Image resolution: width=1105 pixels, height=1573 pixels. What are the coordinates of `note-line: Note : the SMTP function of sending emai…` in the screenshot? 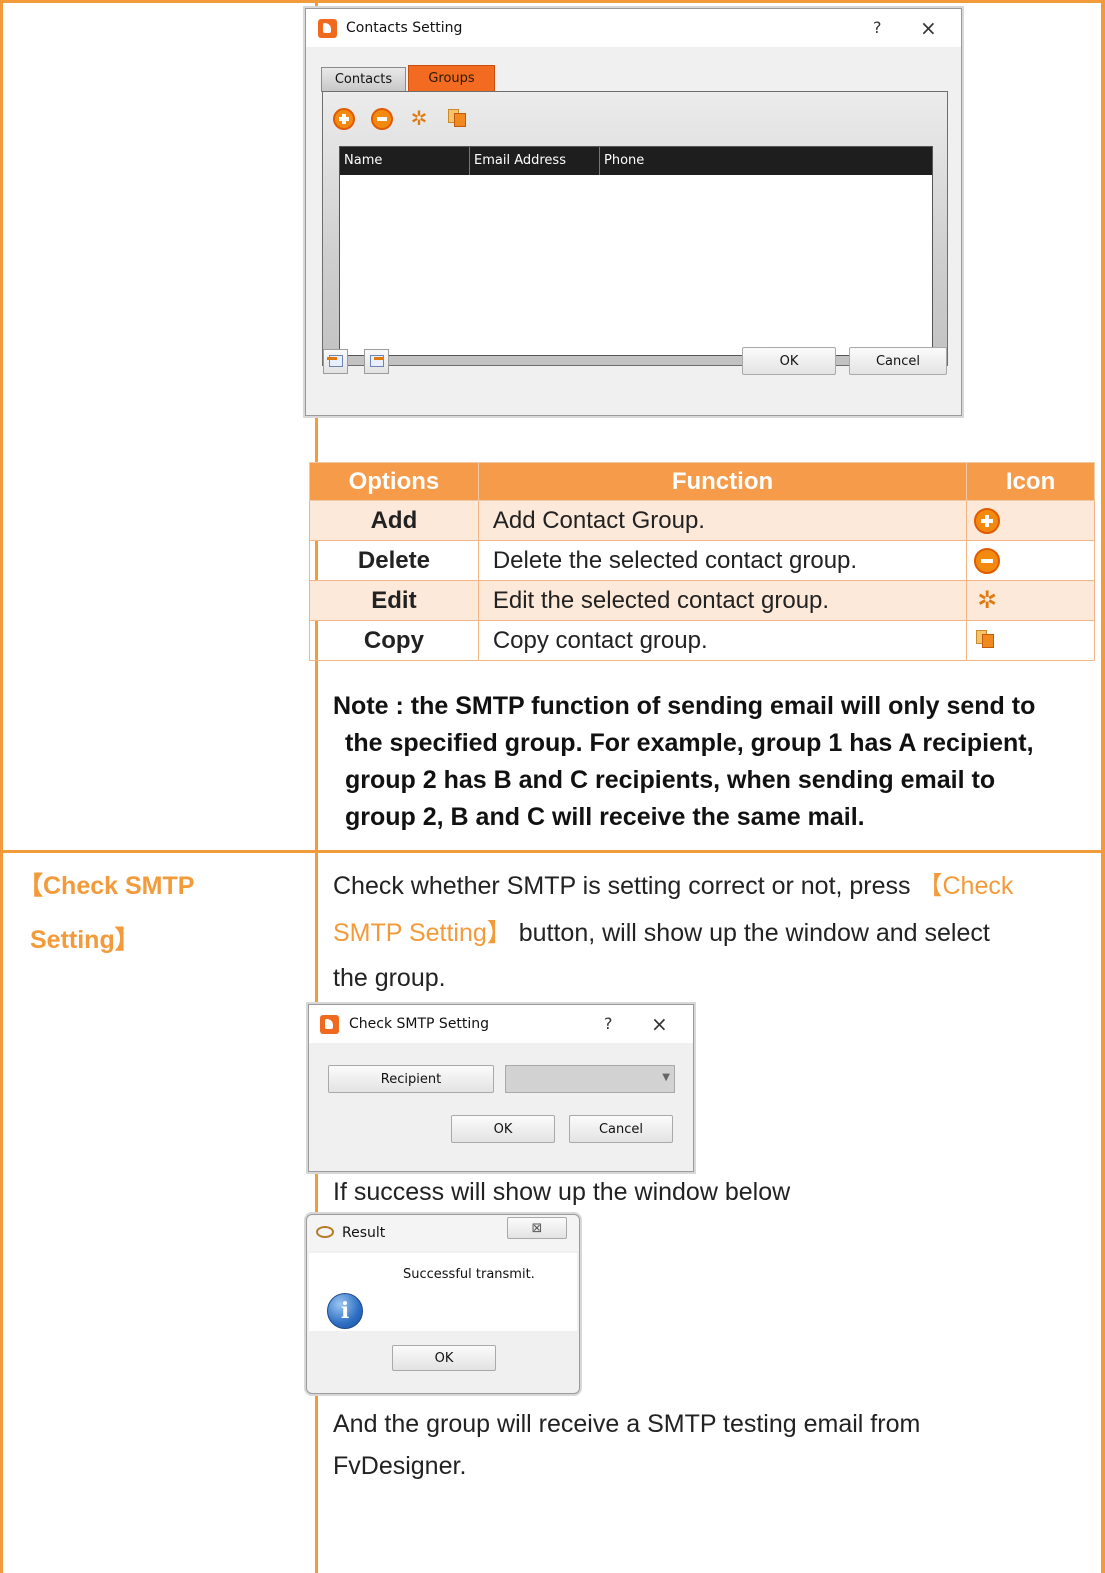 It's located at (684, 706).